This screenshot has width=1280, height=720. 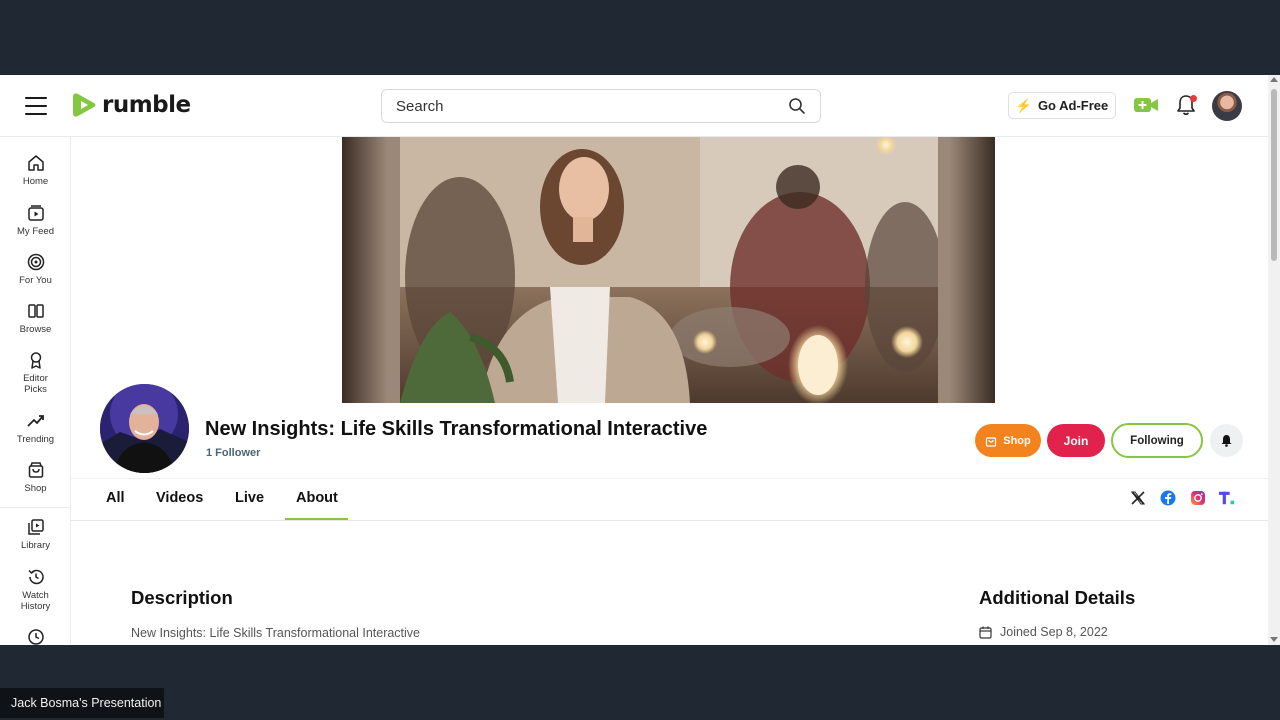 I want to click on search-bar: Search, so click(x=601, y=106).